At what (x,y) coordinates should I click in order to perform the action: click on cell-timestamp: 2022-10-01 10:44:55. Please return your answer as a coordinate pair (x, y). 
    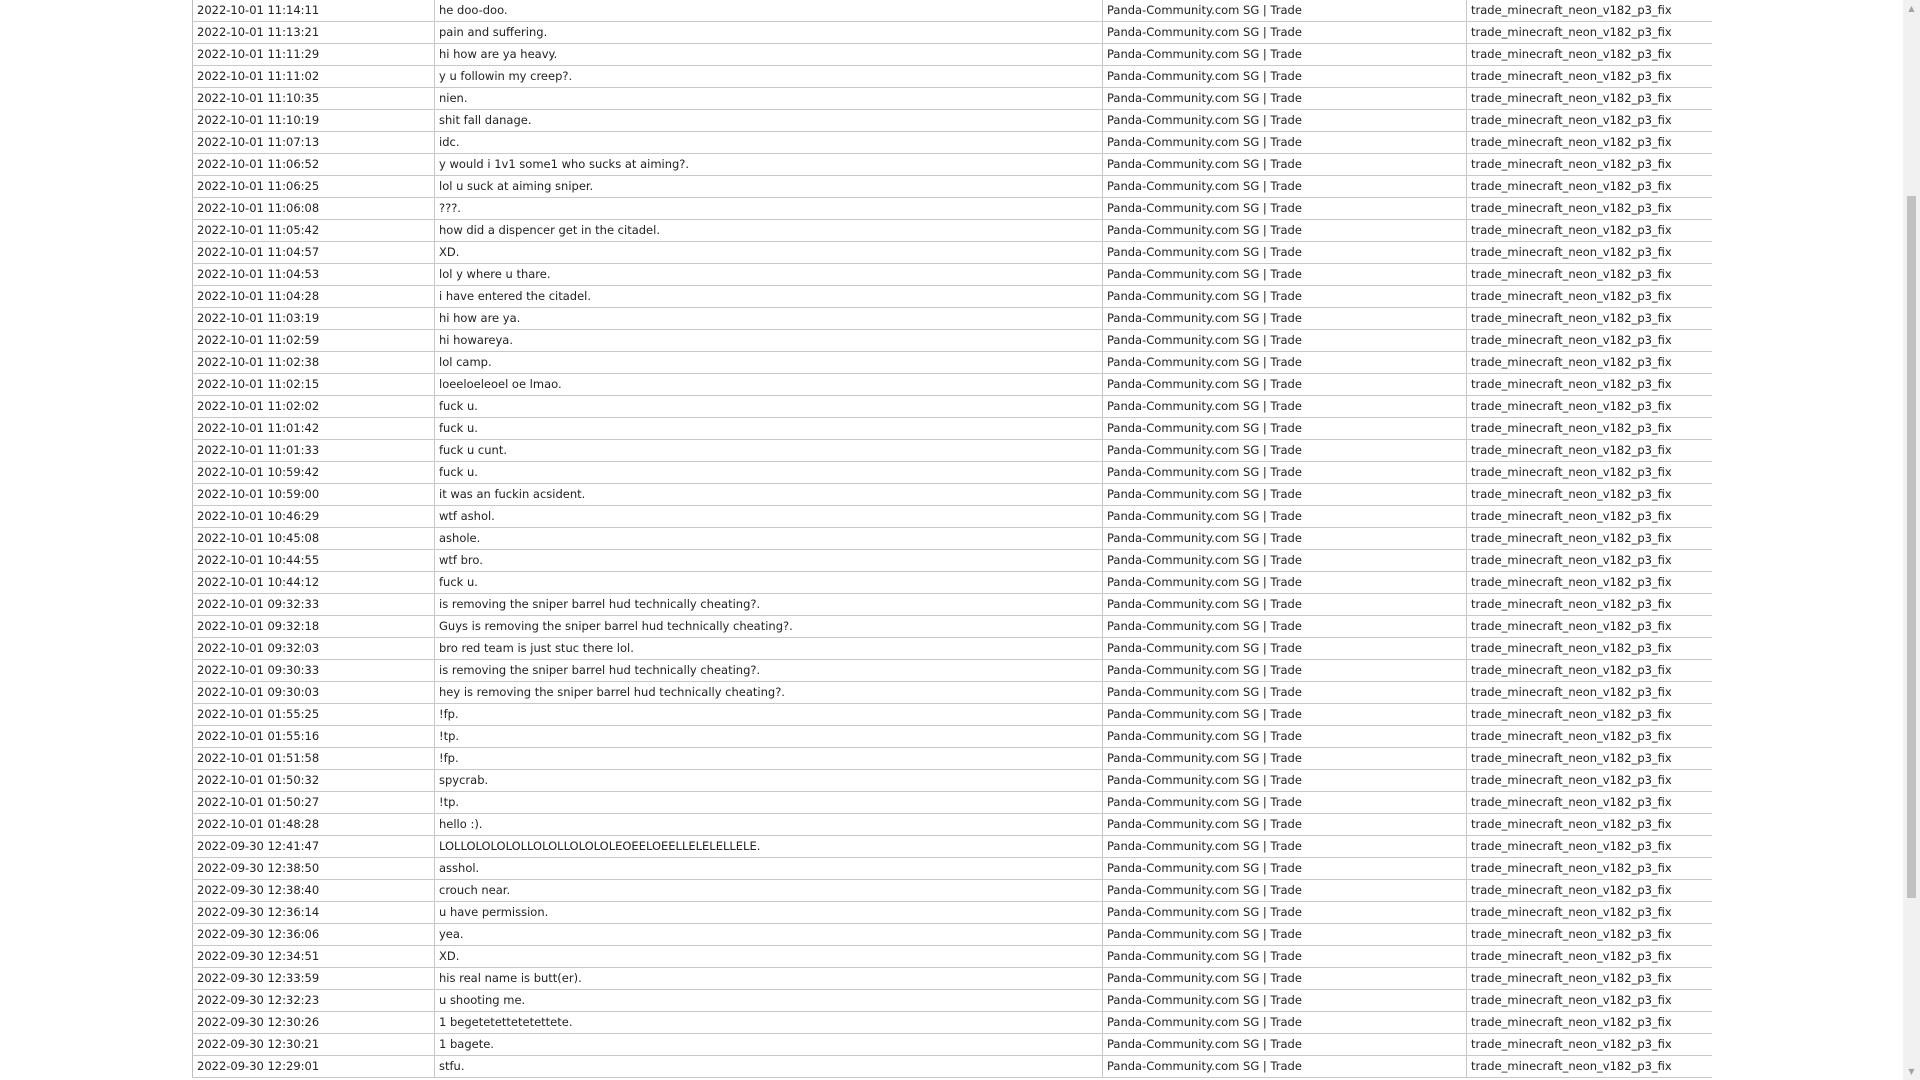
    Looking at the image, I should click on (313, 560).